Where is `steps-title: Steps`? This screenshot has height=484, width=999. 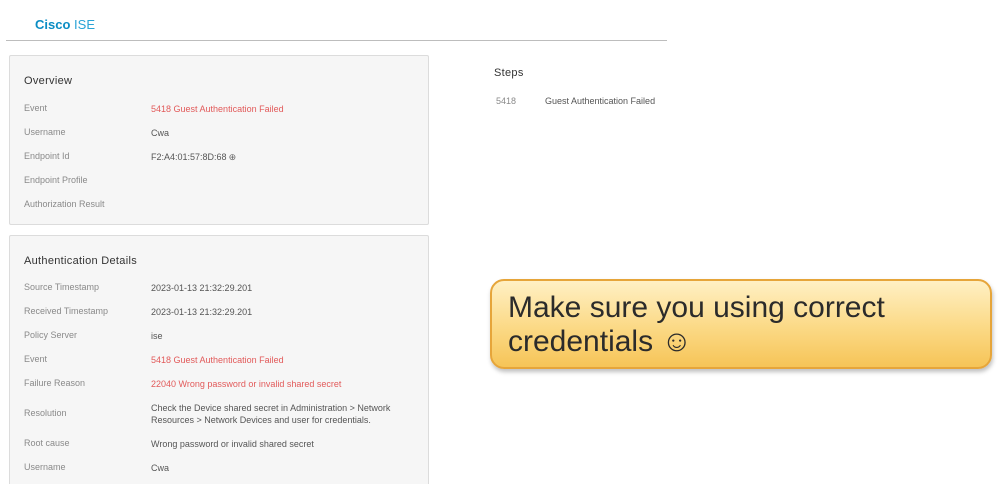
steps-title: Steps is located at coordinates (509, 73).